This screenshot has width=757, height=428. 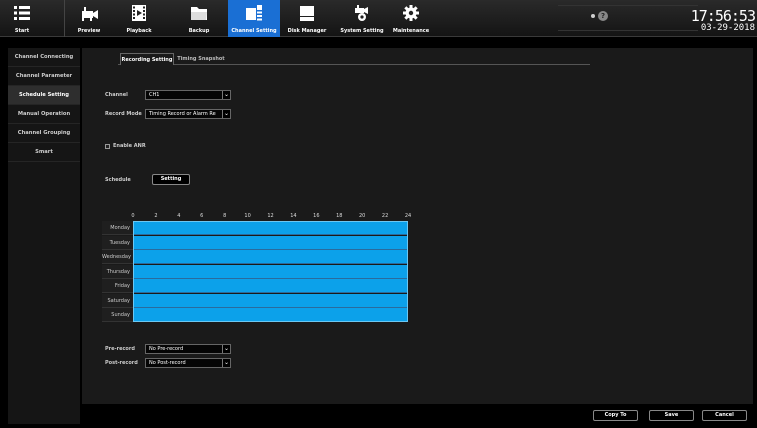 What do you see at coordinates (139, 31) in the screenshot?
I see `toolbar-playback-label: Playback` at bounding box center [139, 31].